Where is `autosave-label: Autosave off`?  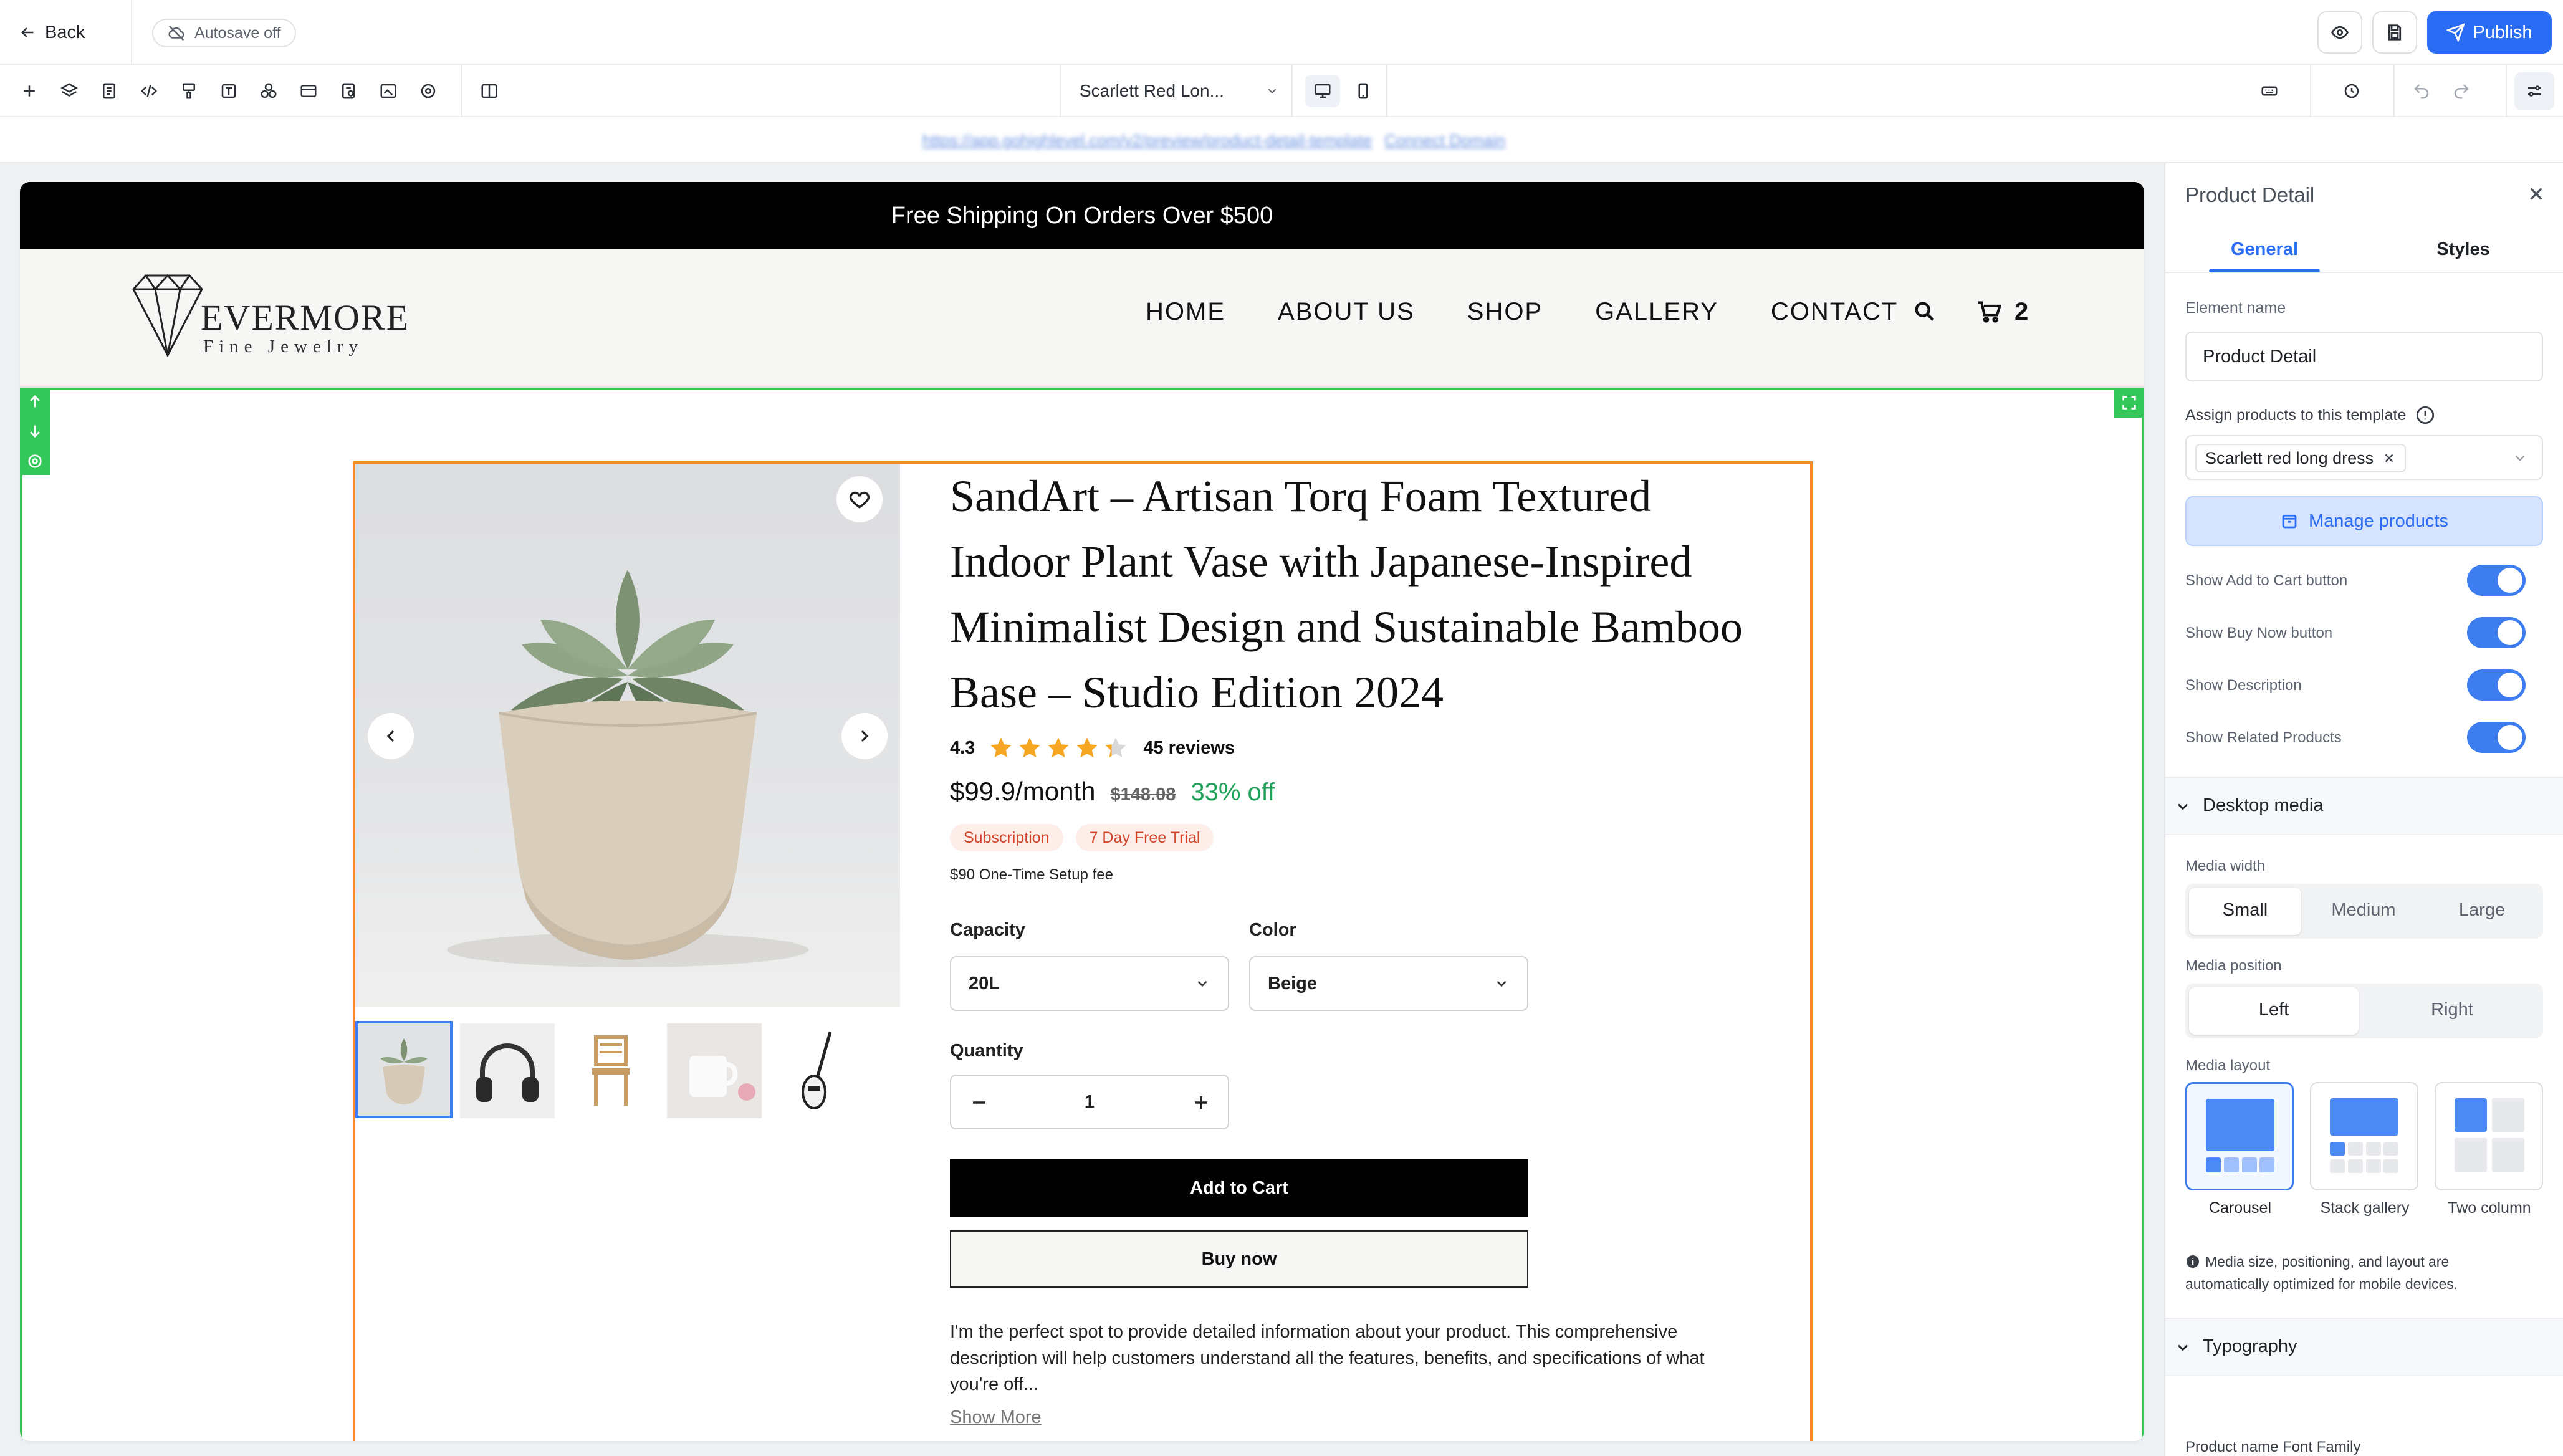 autosave-label: Autosave off is located at coordinates (237, 33).